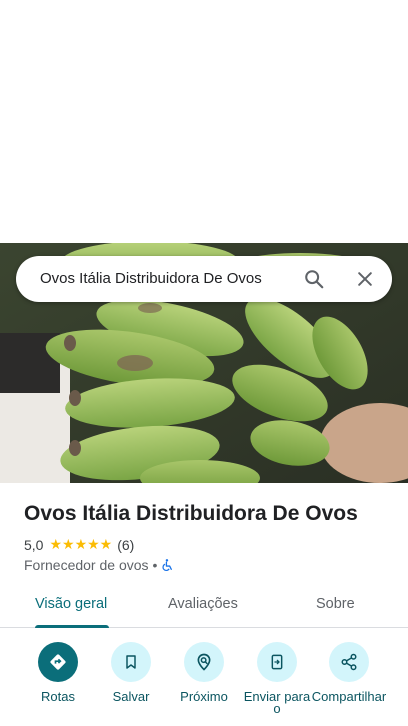 Image resolution: width=408 pixels, height=726 pixels. I want to click on directions-label: Rotas, so click(58, 696).